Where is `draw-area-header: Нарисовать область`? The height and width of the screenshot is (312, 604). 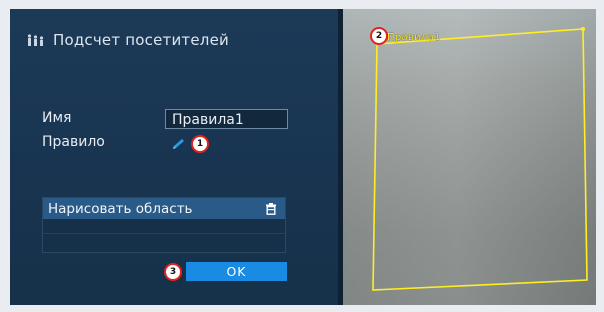 draw-area-header: Нарисовать область is located at coordinates (164, 208).